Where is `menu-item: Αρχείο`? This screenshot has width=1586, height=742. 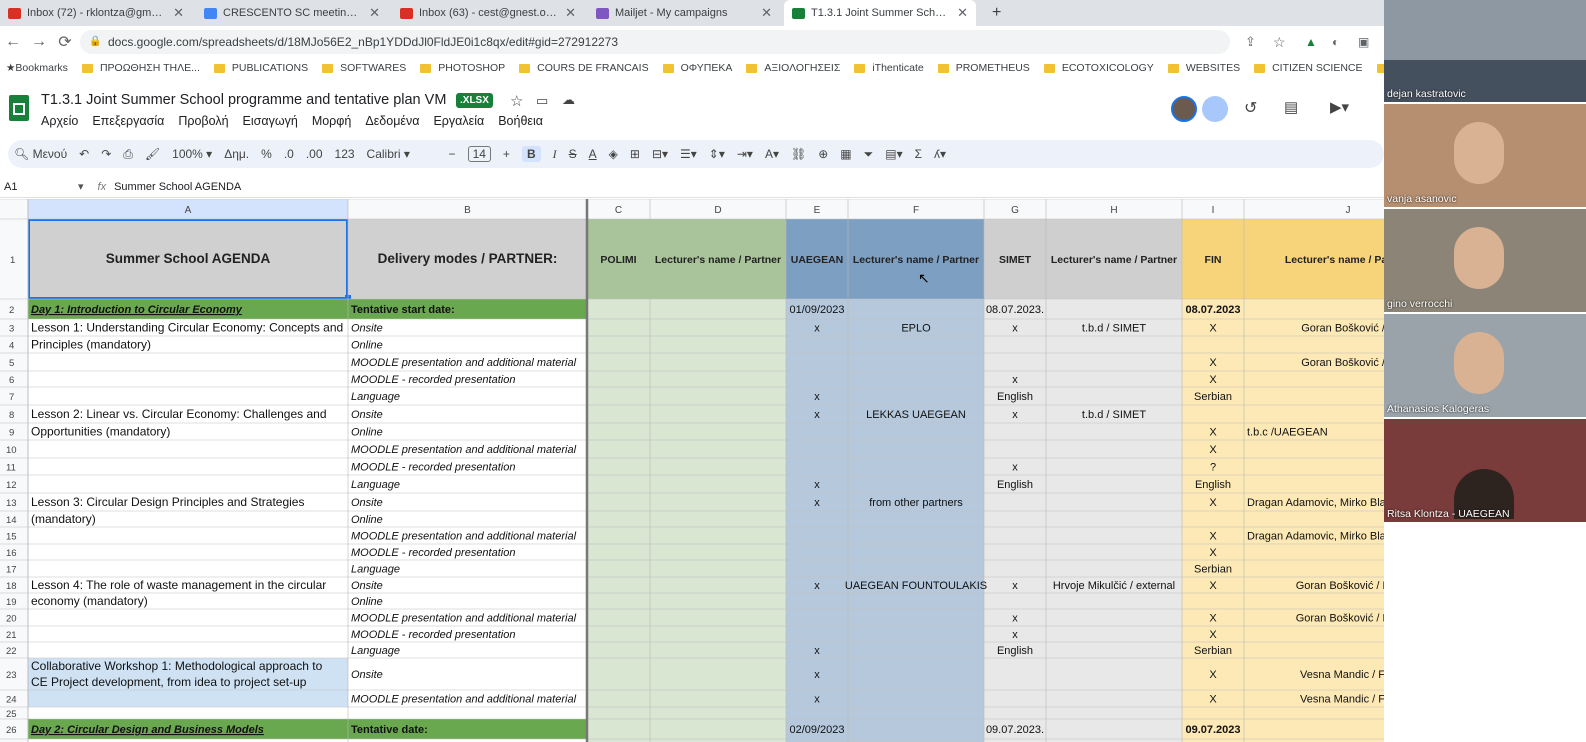 menu-item: Αρχείο is located at coordinates (59, 121).